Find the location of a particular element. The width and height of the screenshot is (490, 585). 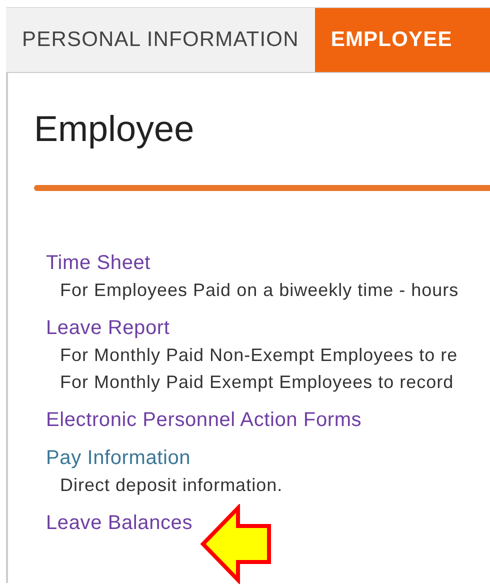

page-link: Leave Balances is located at coordinates (119, 523).